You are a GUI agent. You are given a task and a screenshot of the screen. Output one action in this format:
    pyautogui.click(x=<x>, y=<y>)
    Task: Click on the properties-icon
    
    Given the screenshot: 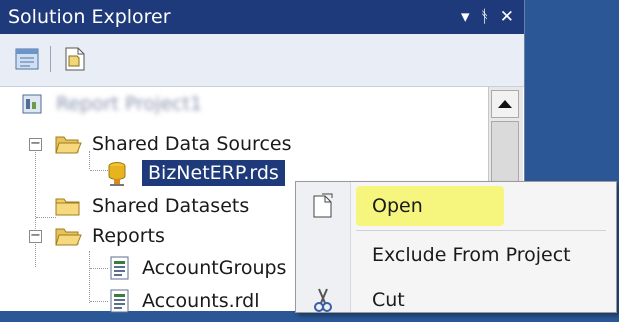 What is the action you would take?
    pyautogui.click(x=27, y=59)
    